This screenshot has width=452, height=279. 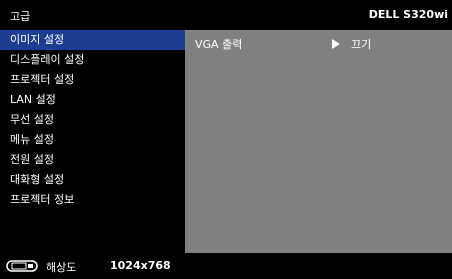 What do you see at coordinates (22, 266) in the screenshot?
I see `monitor-resolution-icon` at bounding box center [22, 266].